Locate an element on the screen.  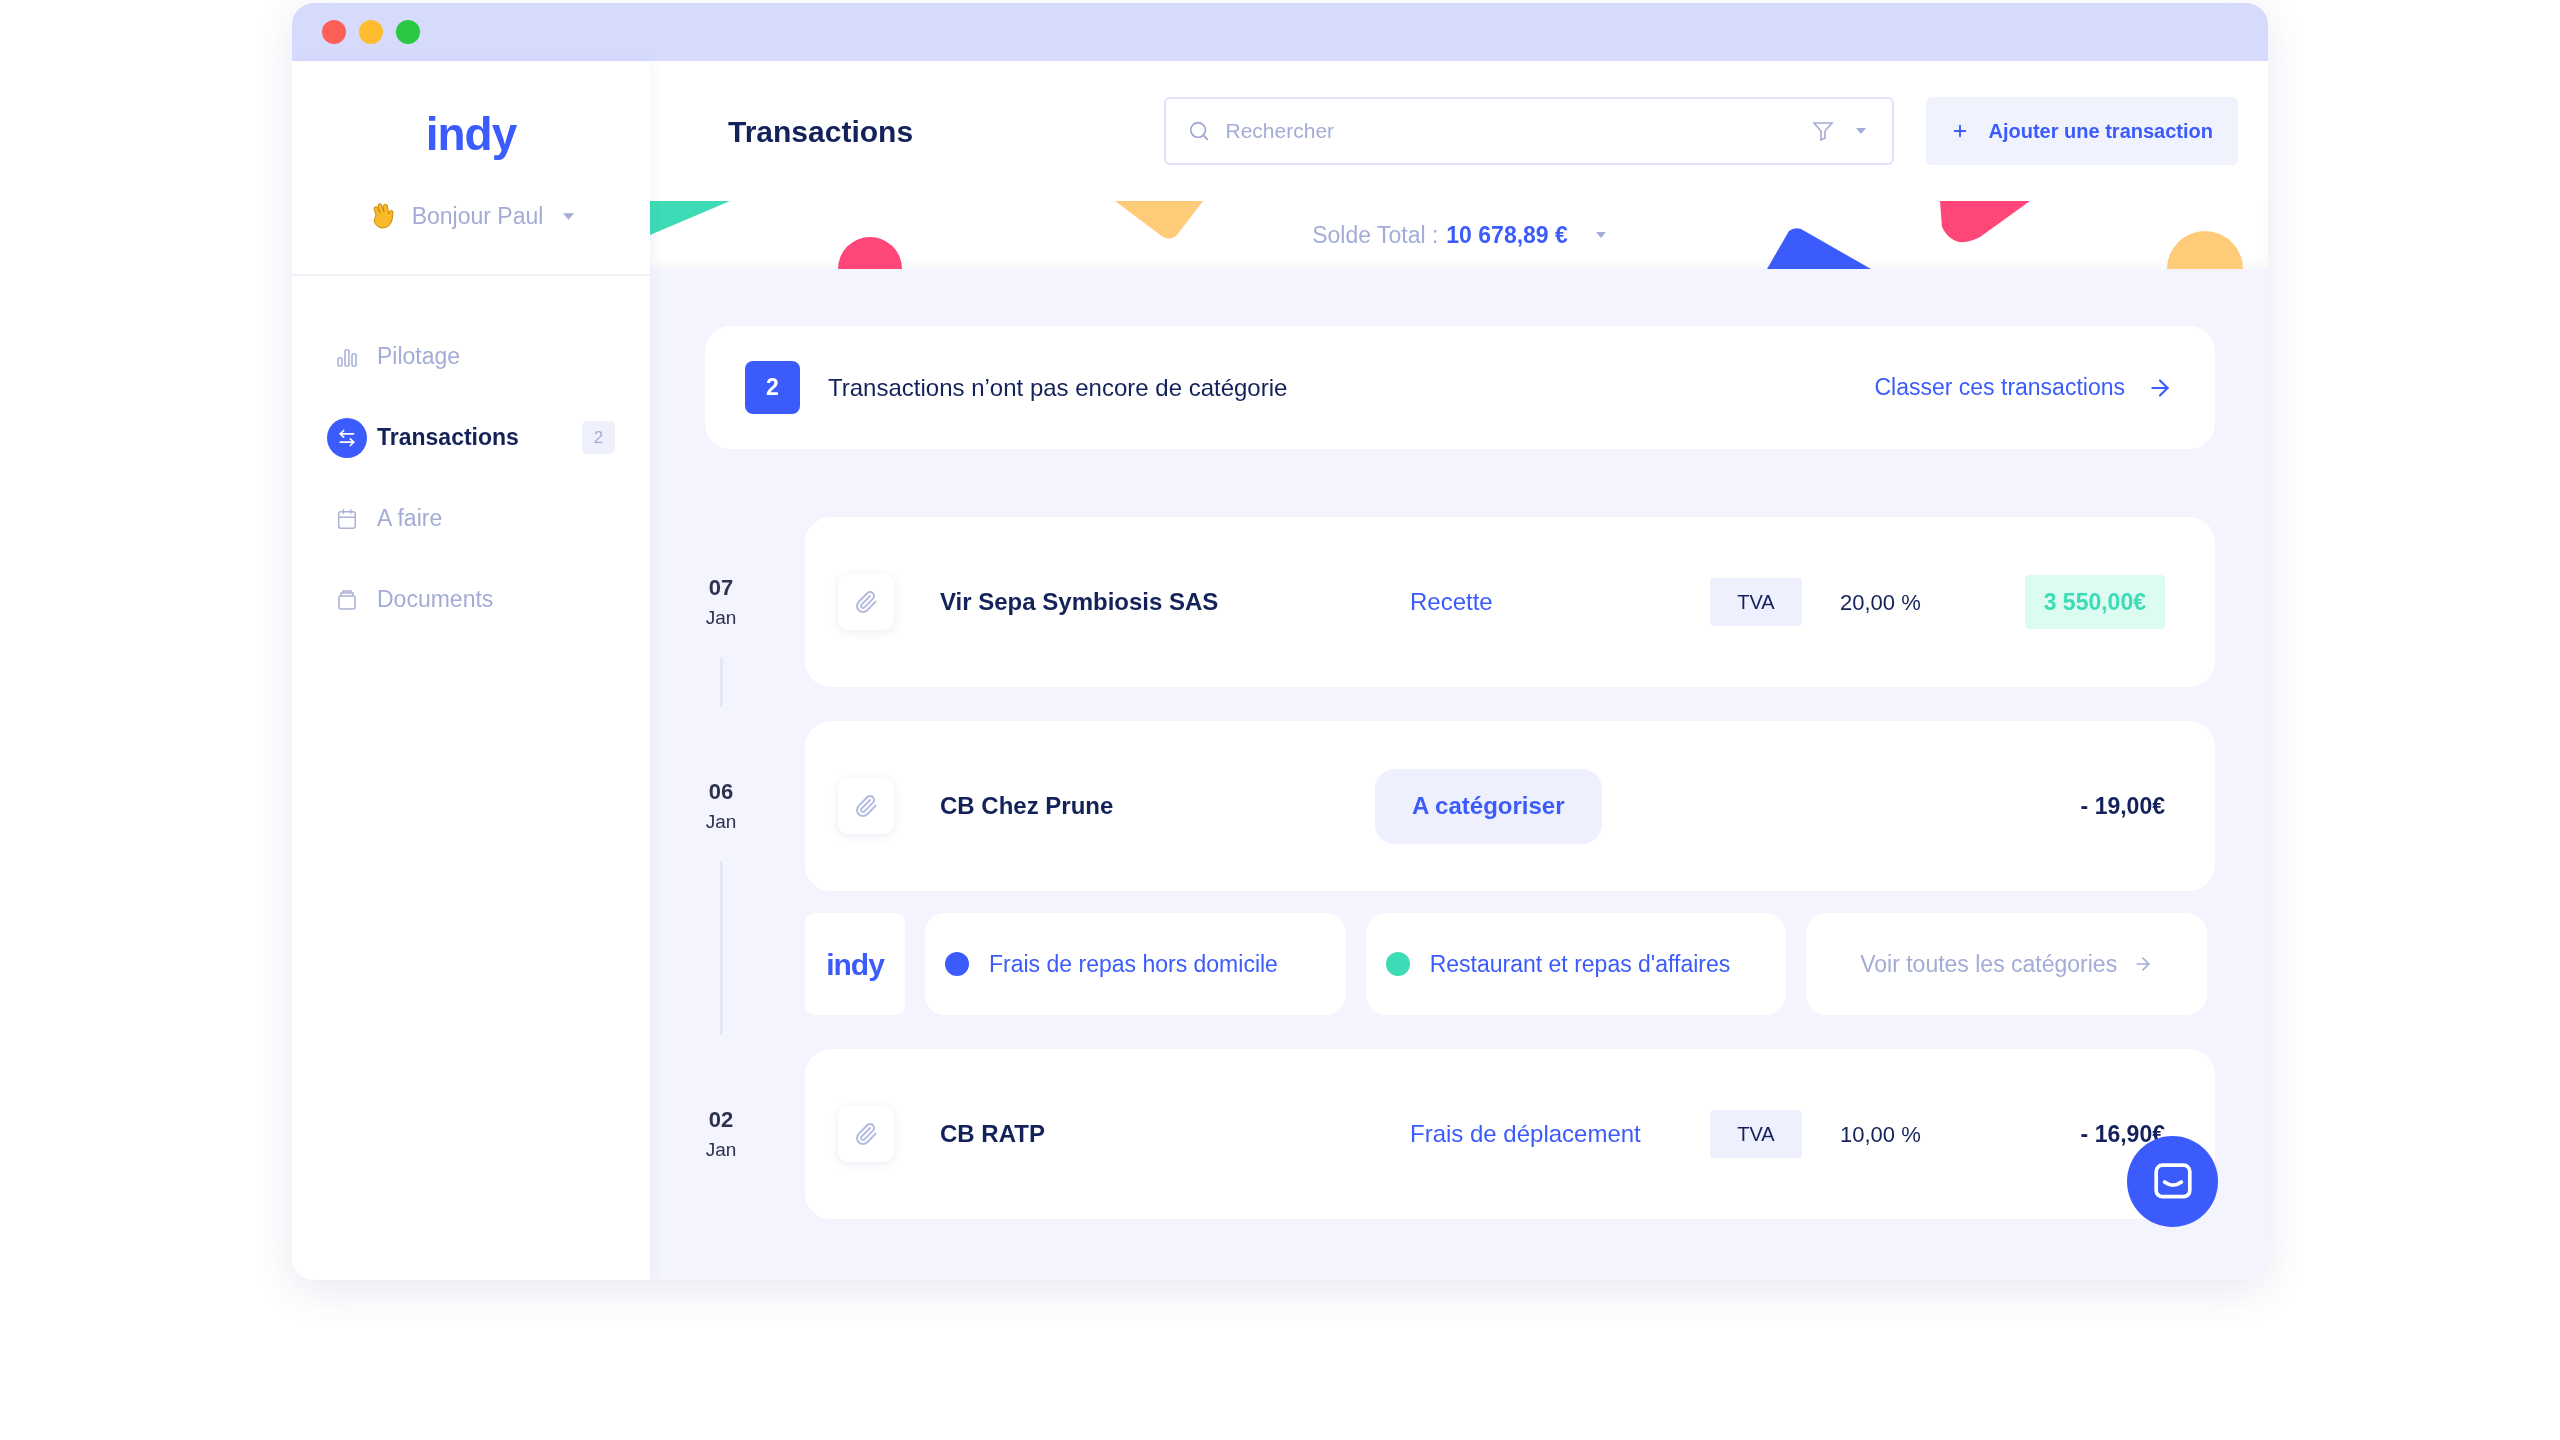
filter-icon is located at coordinates (1822, 131).